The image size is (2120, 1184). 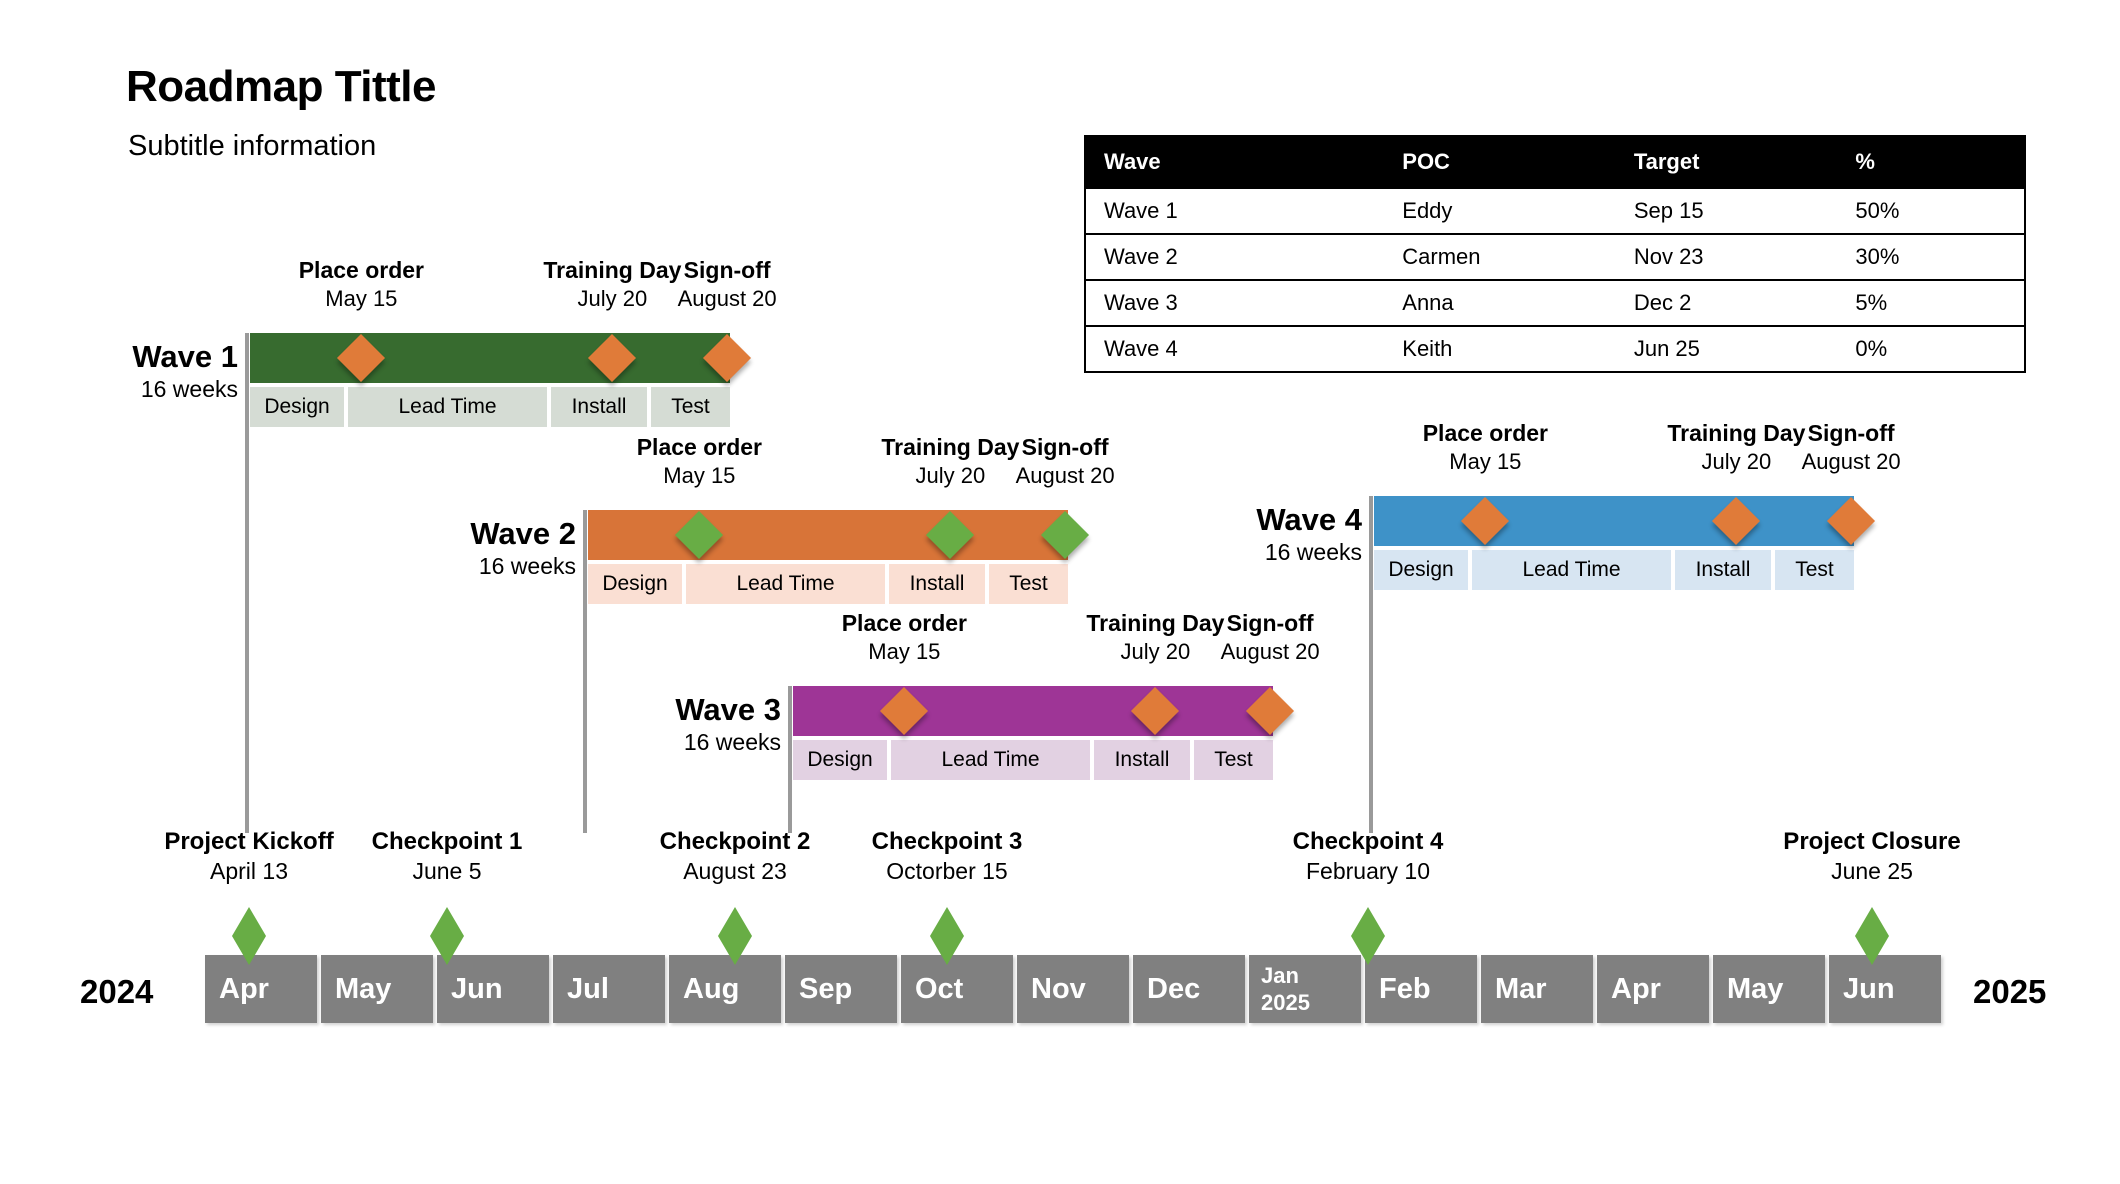 I want to click on timeline-month-cell: Jan 2025, so click(x=1305, y=989).